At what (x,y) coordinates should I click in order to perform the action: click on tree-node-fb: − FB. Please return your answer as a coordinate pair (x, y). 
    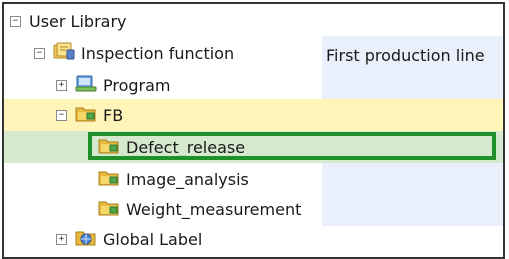
    Looking at the image, I should click on (89, 115).